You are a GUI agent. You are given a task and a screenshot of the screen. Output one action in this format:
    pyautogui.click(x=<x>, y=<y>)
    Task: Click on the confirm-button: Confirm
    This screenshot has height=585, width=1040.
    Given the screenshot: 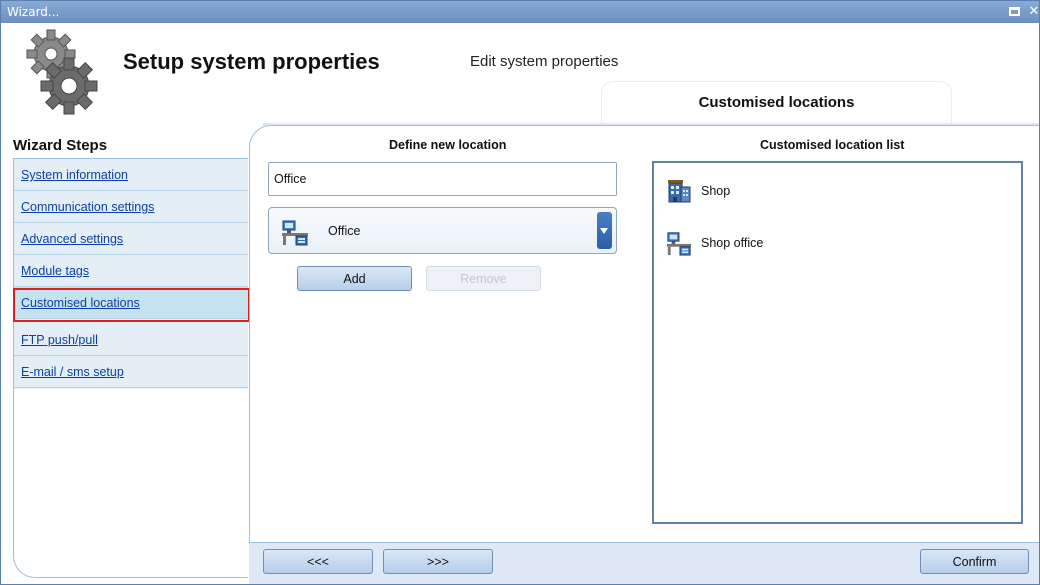 What is the action you would take?
    pyautogui.click(x=974, y=561)
    